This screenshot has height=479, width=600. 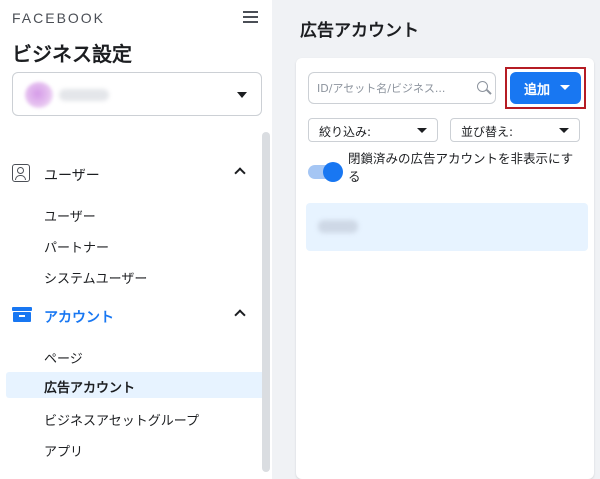 I want to click on search-icon, so click(x=484, y=88).